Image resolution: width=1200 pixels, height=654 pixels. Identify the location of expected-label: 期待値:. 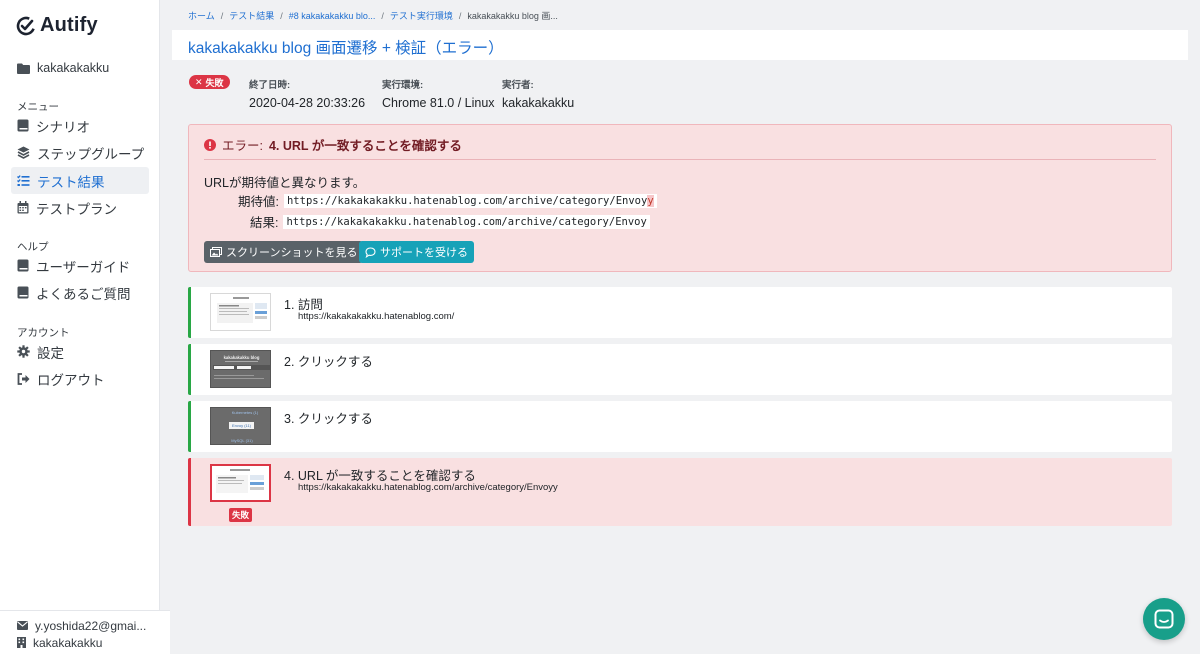
(258, 202).